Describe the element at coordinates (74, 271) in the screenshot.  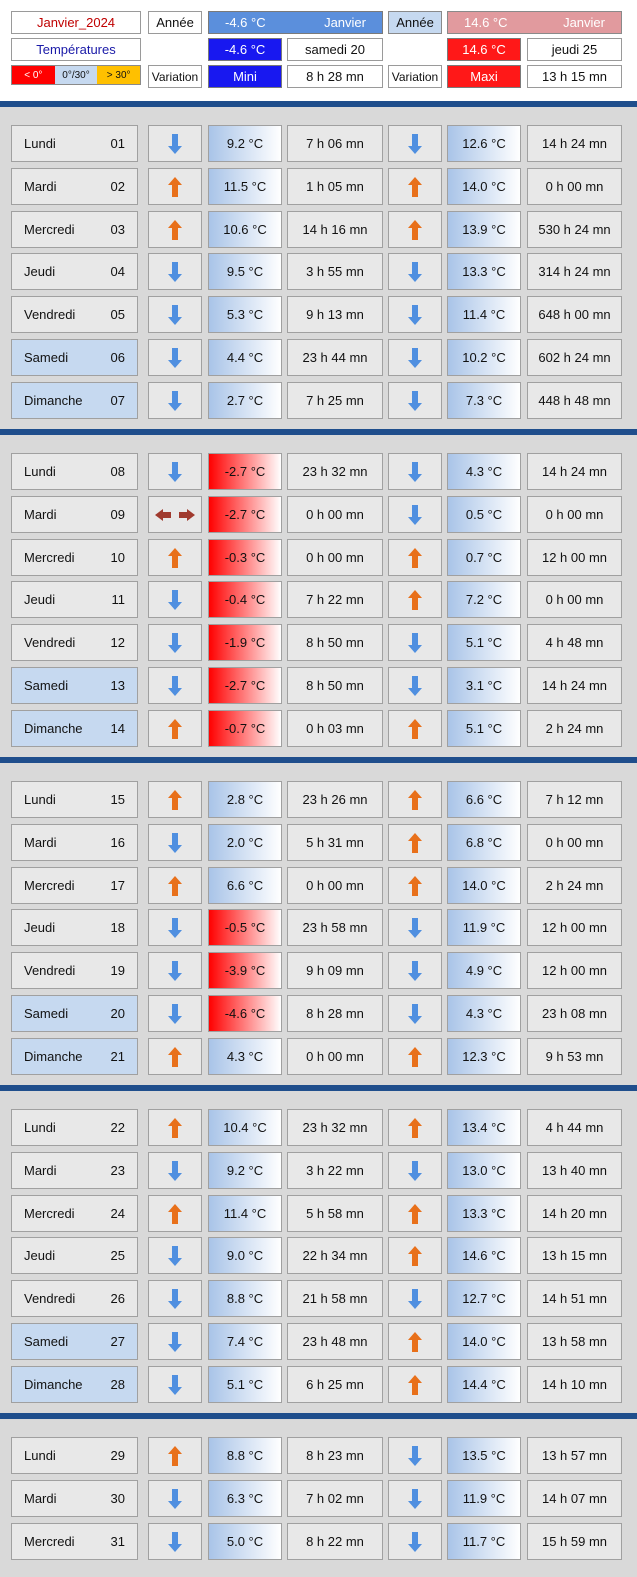
I see `day-cell: Jeudi 04` at that location.